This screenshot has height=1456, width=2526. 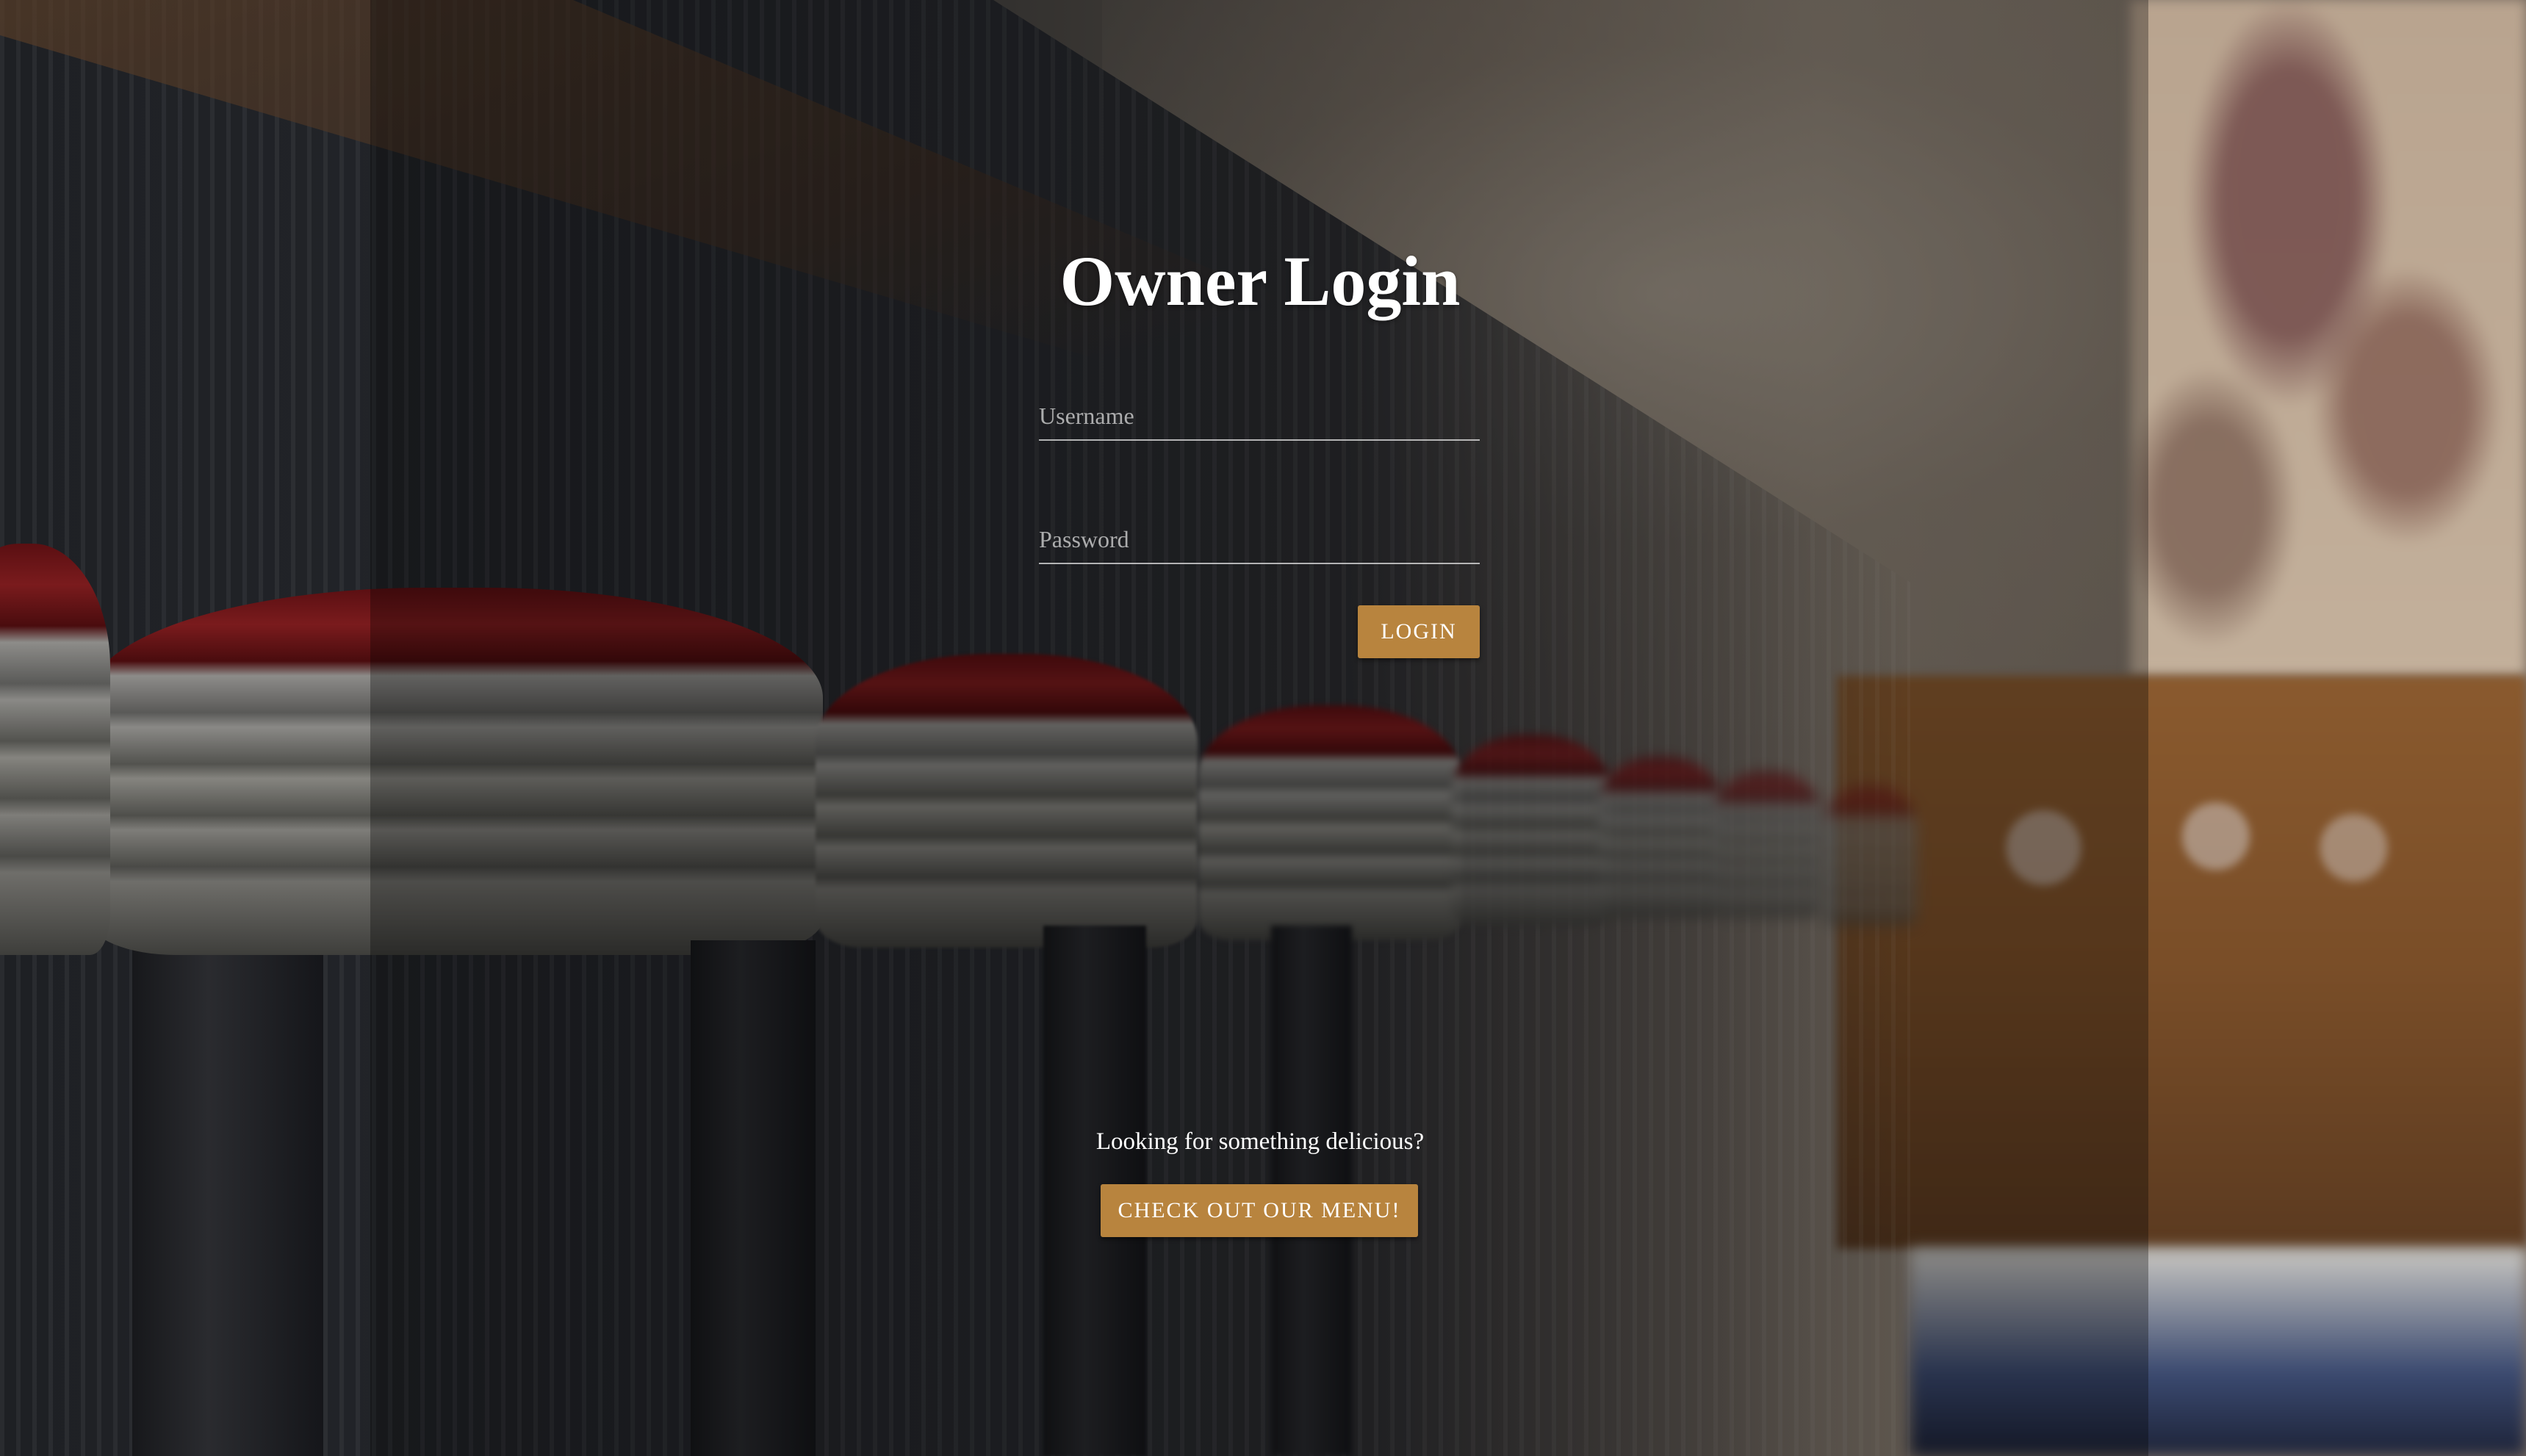 I want to click on login-button: LOGIN, so click(x=1419, y=631).